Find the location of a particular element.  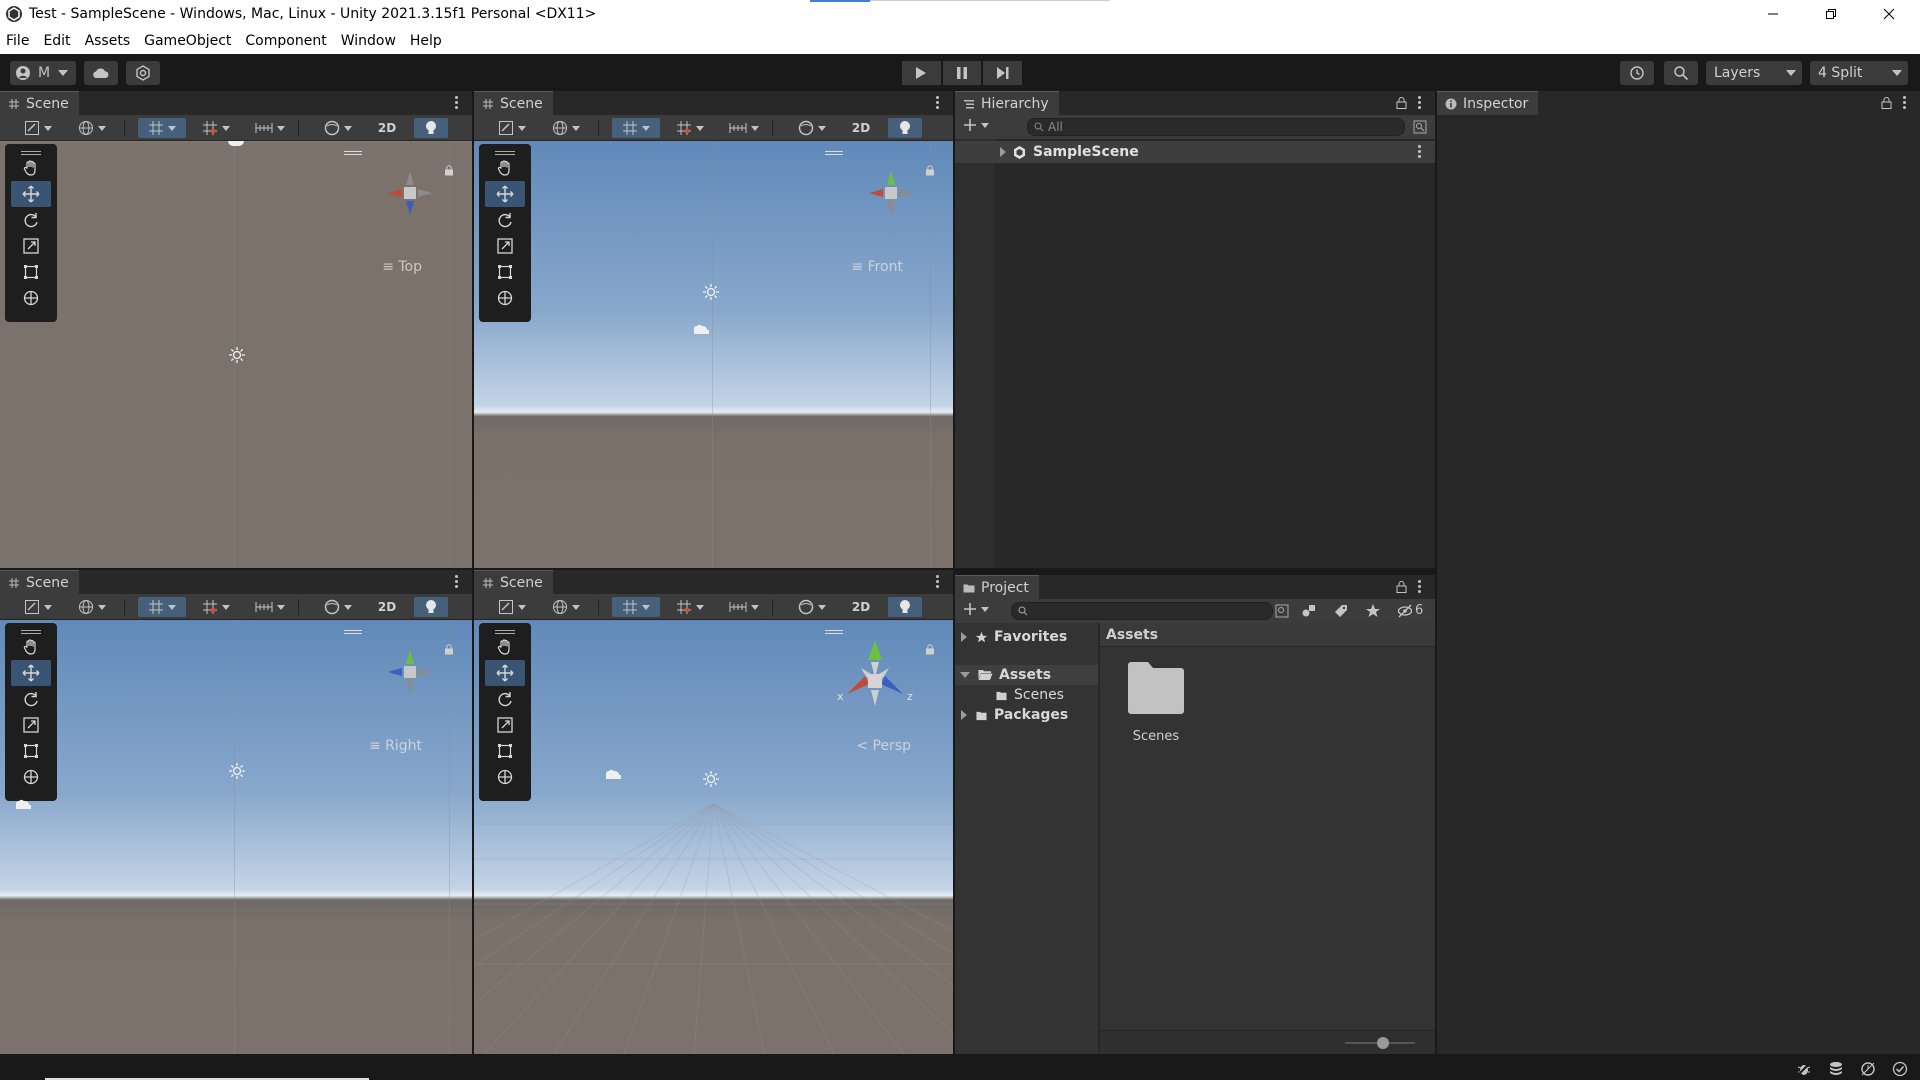

checkmark-circle-icon is located at coordinates (1900, 1069).